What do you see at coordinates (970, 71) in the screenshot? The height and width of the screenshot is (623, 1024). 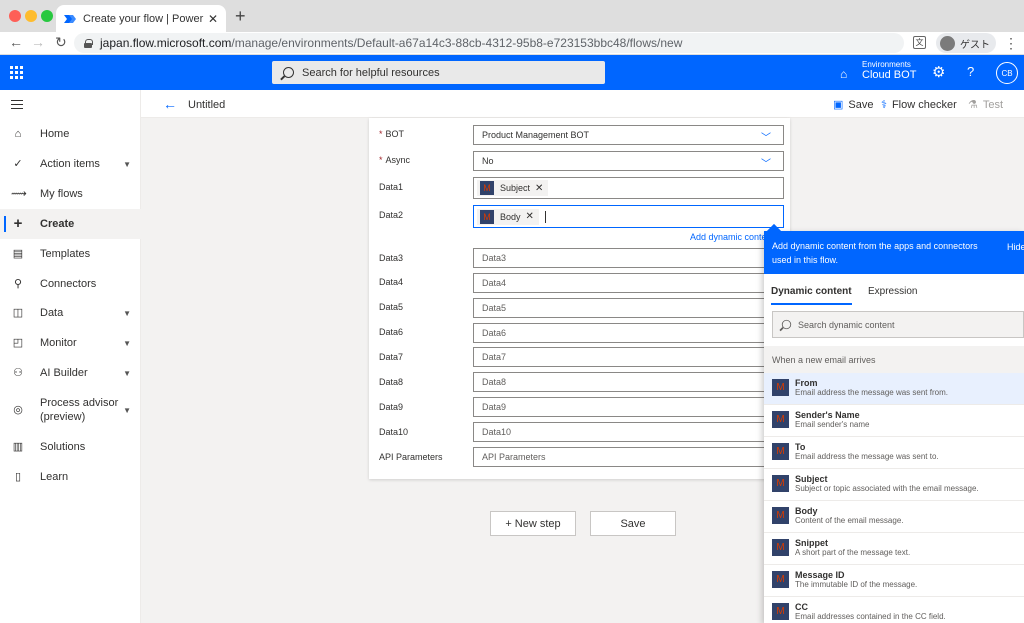 I see `help-icon: ?` at bounding box center [970, 71].